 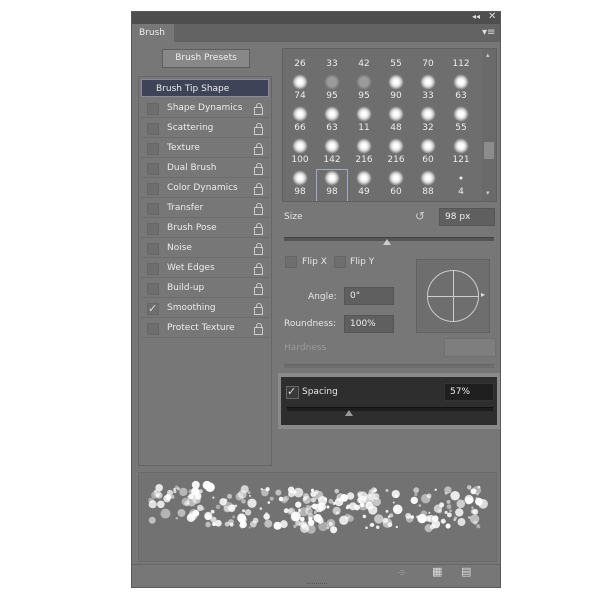 What do you see at coordinates (402, 572) in the screenshot?
I see `toggle-live-tip-icon: ⌯` at bounding box center [402, 572].